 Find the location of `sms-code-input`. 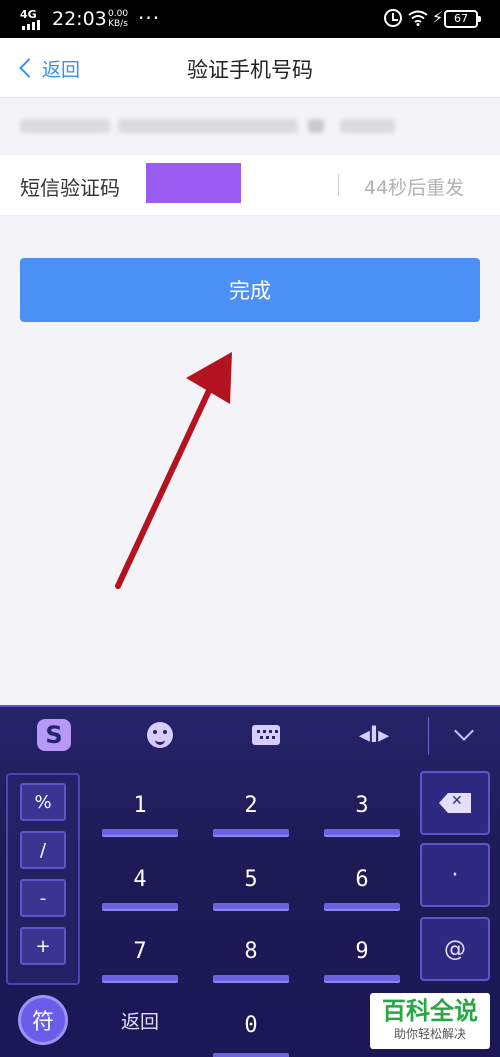

sms-code-input is located at coordinates (193, 183).